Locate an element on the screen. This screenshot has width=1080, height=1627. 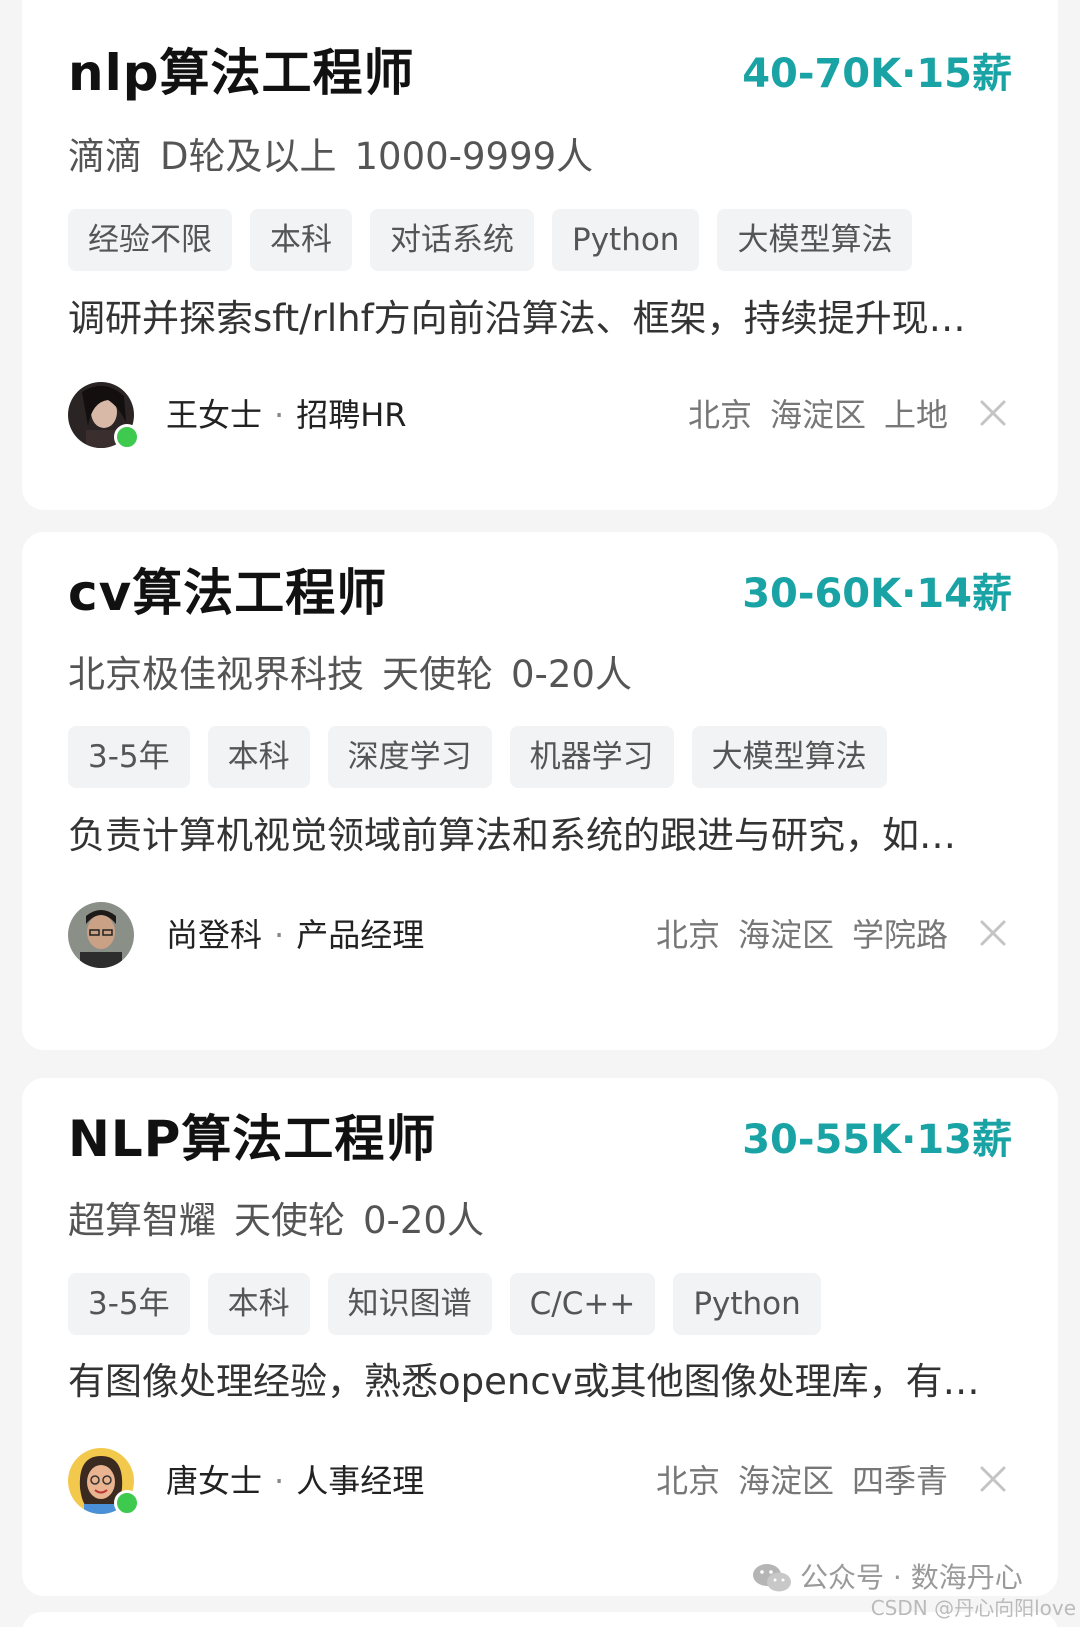
tag-list: 3-5年 本科 深度学习 机器学习 大模型算法 is located at coordinates (477, 757).